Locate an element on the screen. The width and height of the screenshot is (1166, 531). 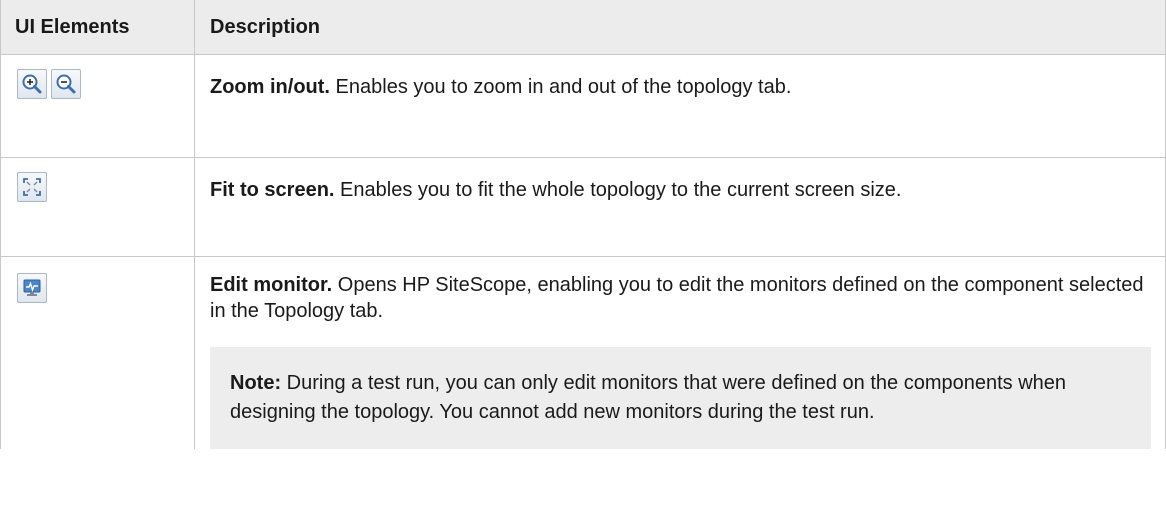
note-label: Note: is located at coordinates (256, 383).